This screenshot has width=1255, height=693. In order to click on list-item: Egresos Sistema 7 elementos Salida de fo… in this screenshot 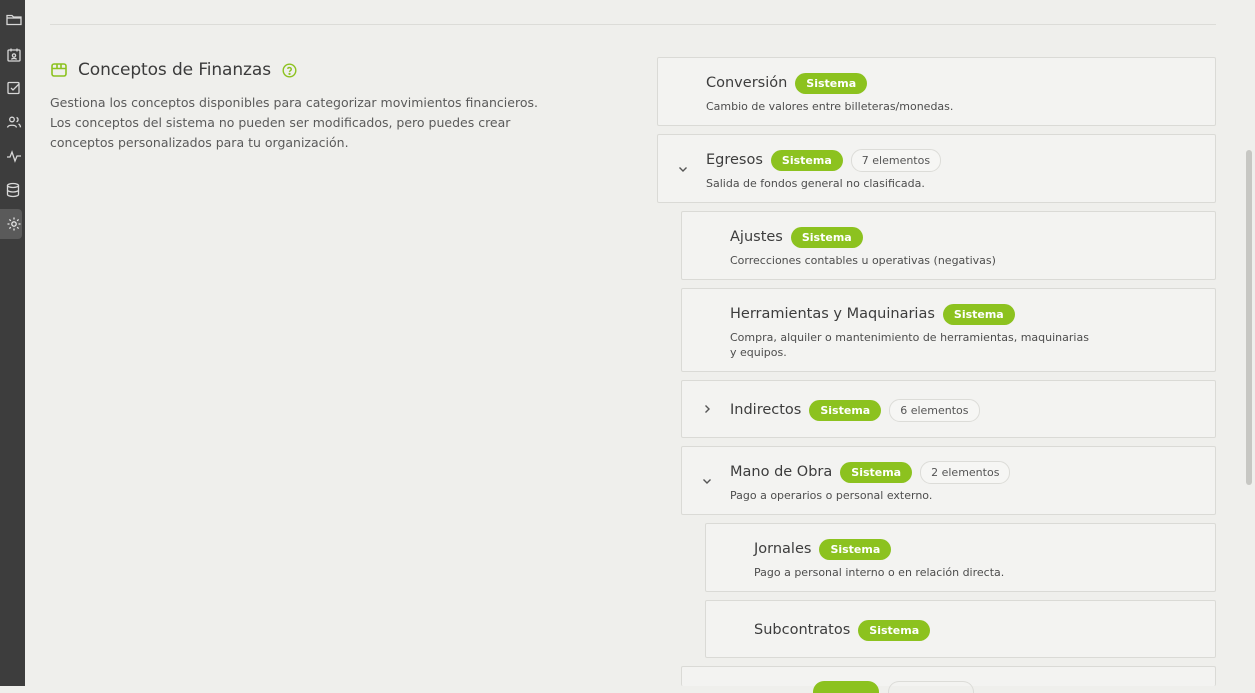, I will do `click(936, 168)`.